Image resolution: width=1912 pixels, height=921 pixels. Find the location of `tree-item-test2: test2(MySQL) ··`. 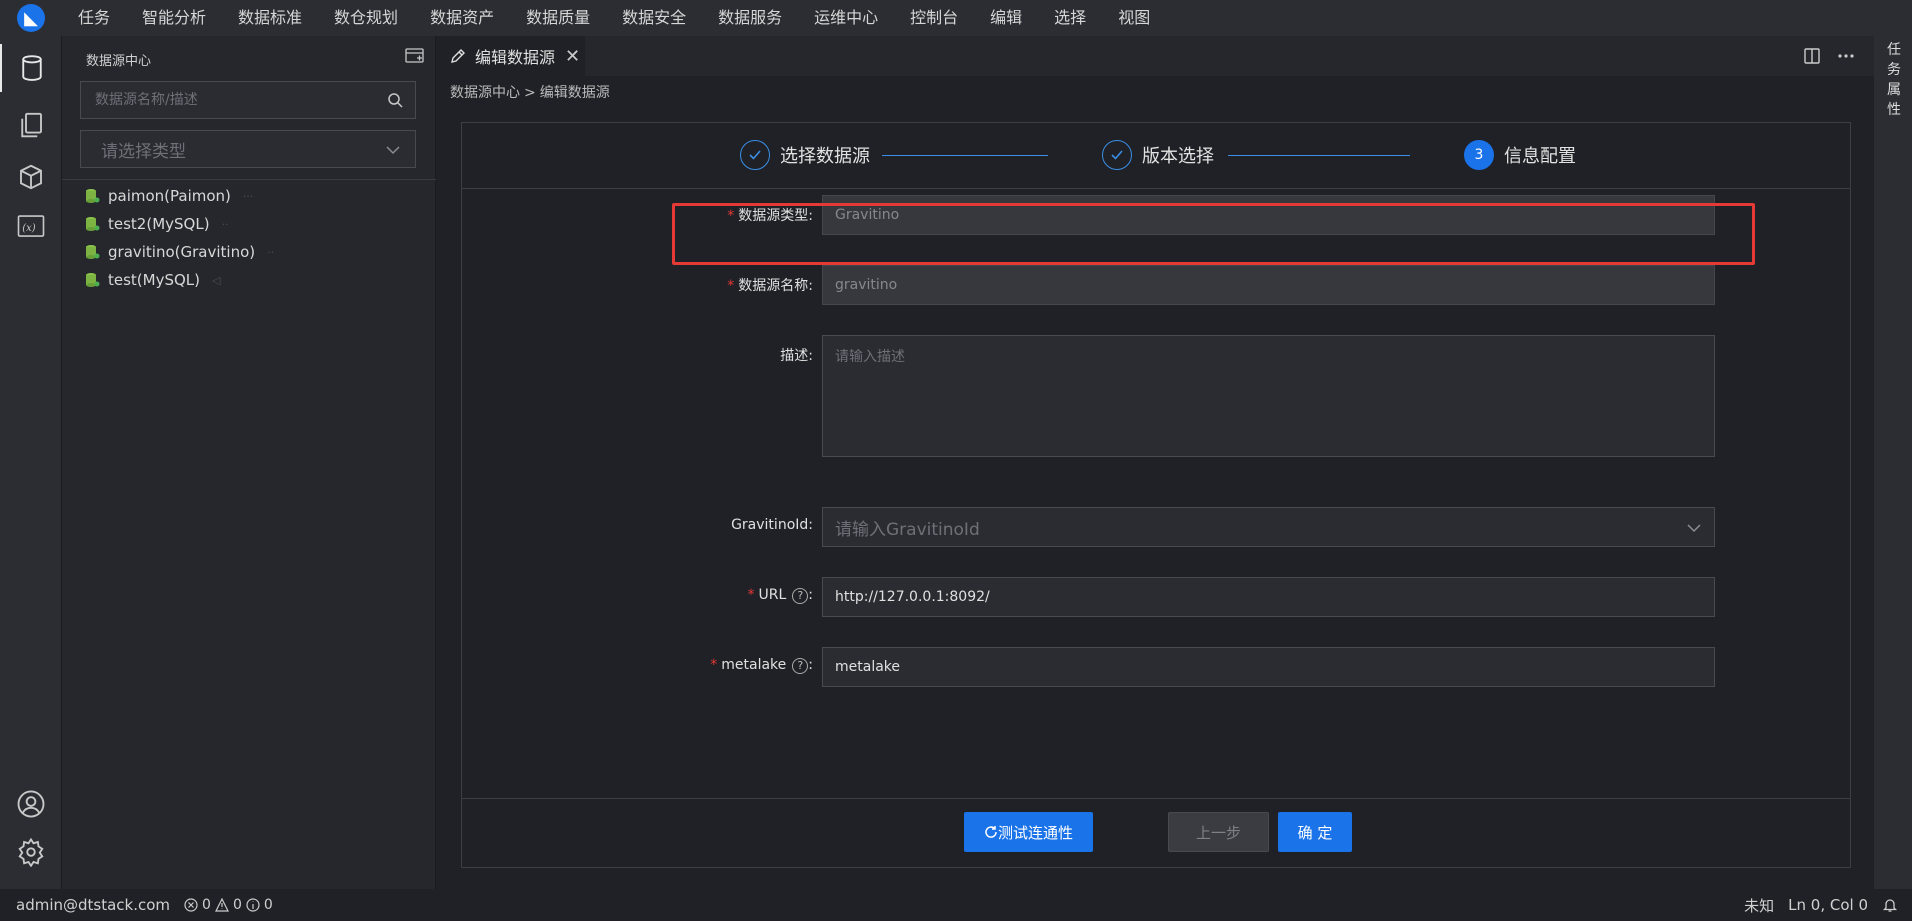

tree-item-test2: test2(MySQL) ·· is located at coordinates (179, 224).